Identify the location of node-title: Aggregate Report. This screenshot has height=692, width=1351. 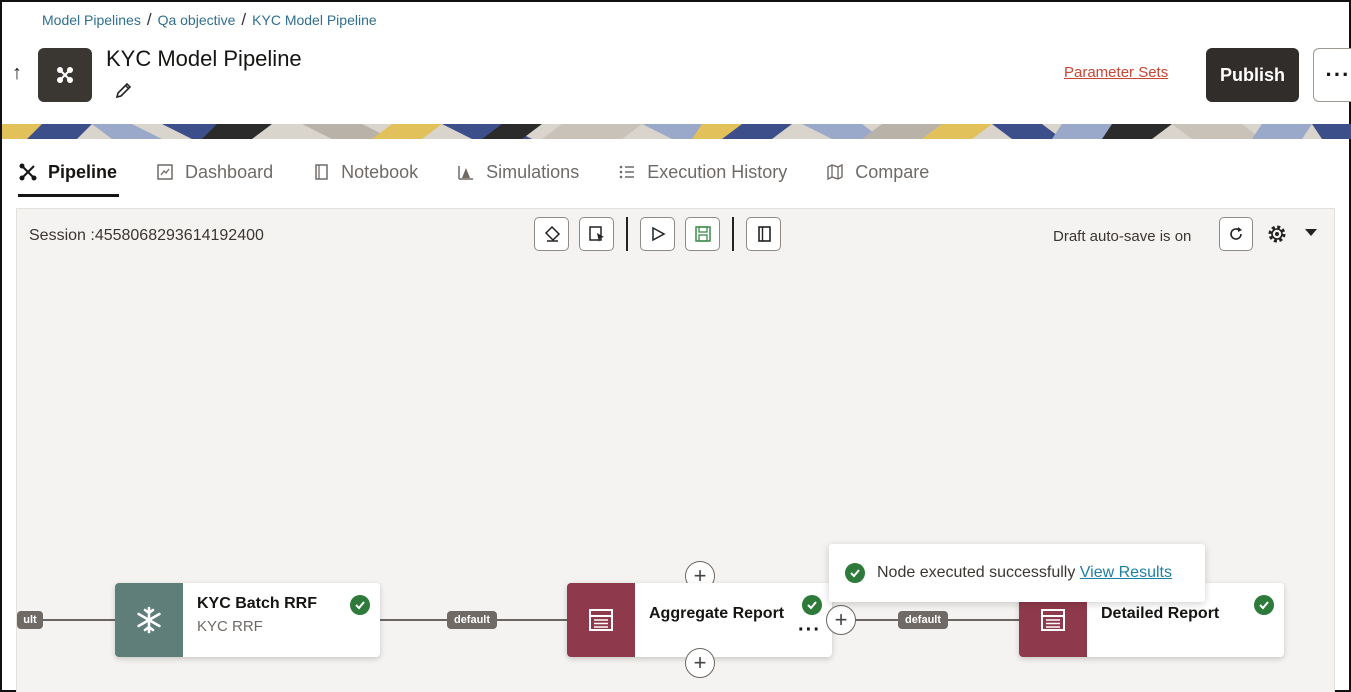
(717, 613).